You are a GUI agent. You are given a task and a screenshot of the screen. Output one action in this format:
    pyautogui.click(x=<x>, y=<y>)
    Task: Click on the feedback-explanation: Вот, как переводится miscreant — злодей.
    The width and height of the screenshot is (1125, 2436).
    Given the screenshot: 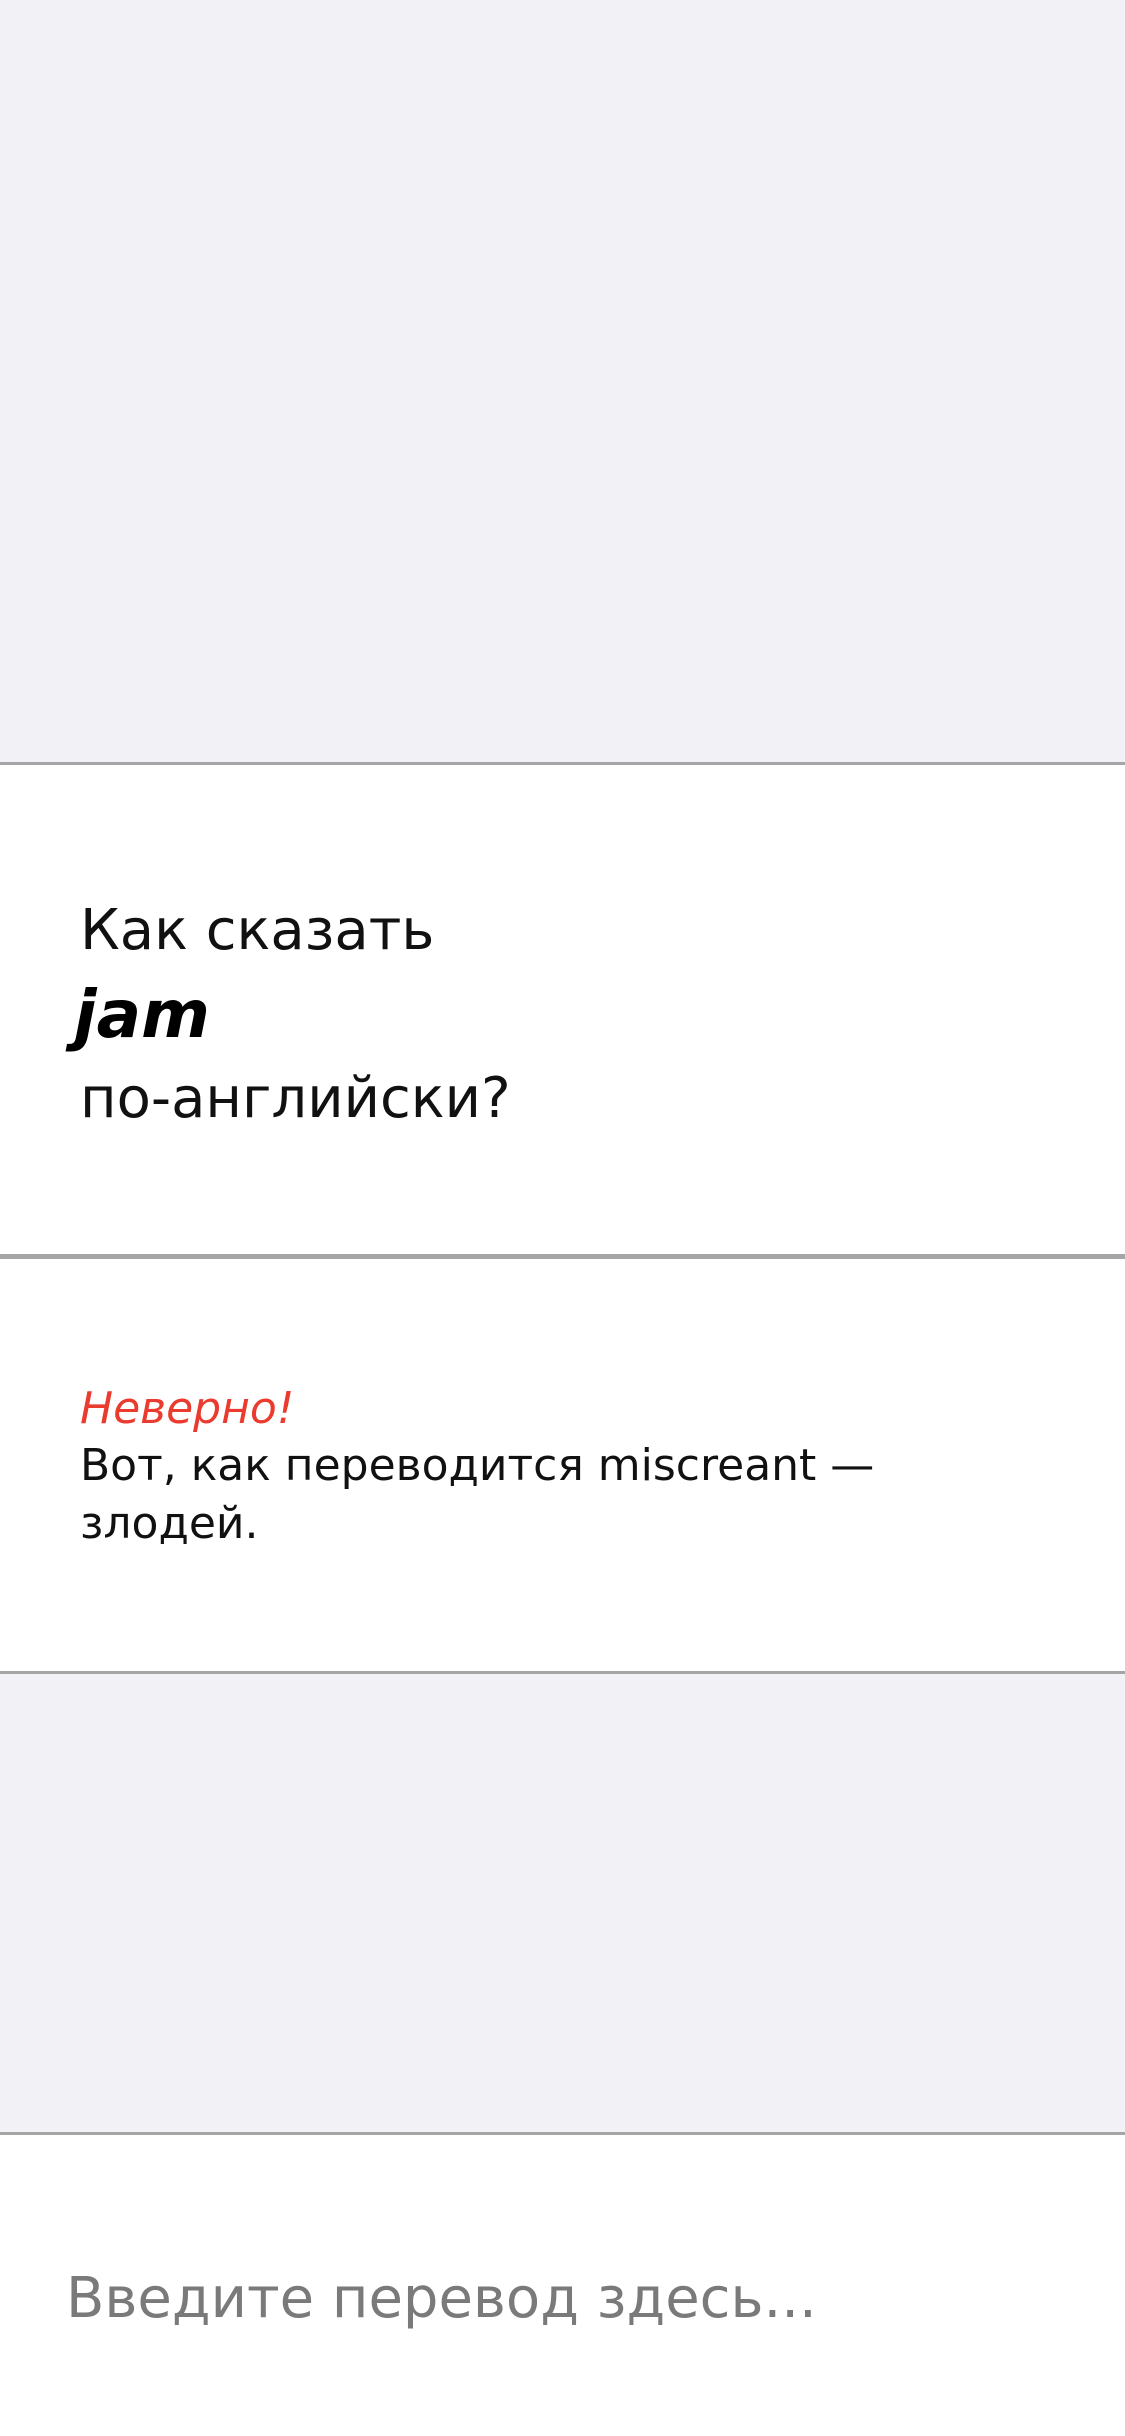 What is the action you would take?
    pyautogui.click(x=477, y=1494)
    